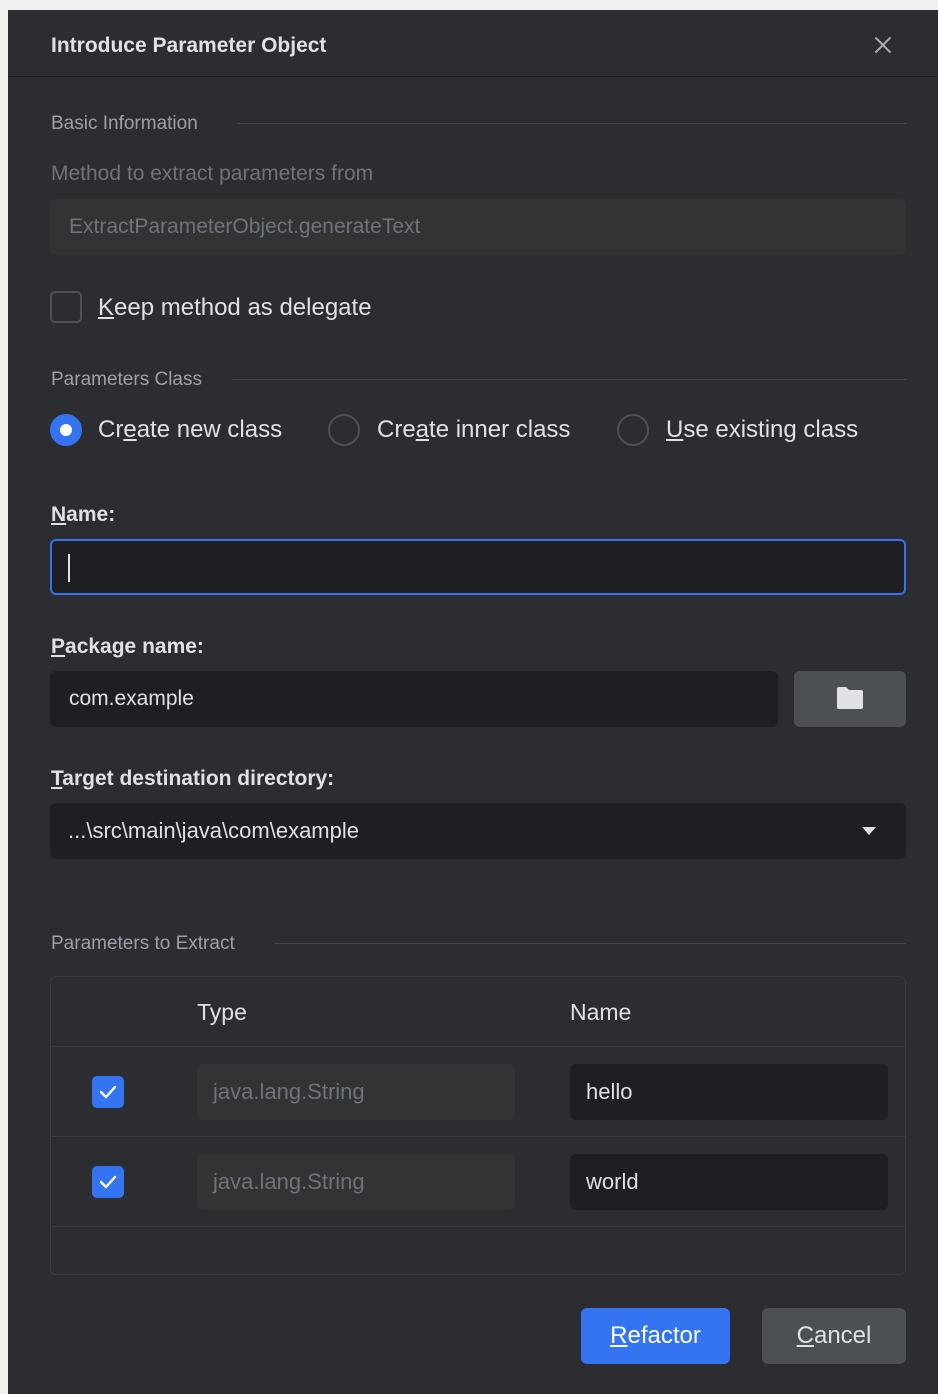  Describe the element at coordinates (619, 1335) in the screenshot. I see `refactor-mnemonic: R` at that location.